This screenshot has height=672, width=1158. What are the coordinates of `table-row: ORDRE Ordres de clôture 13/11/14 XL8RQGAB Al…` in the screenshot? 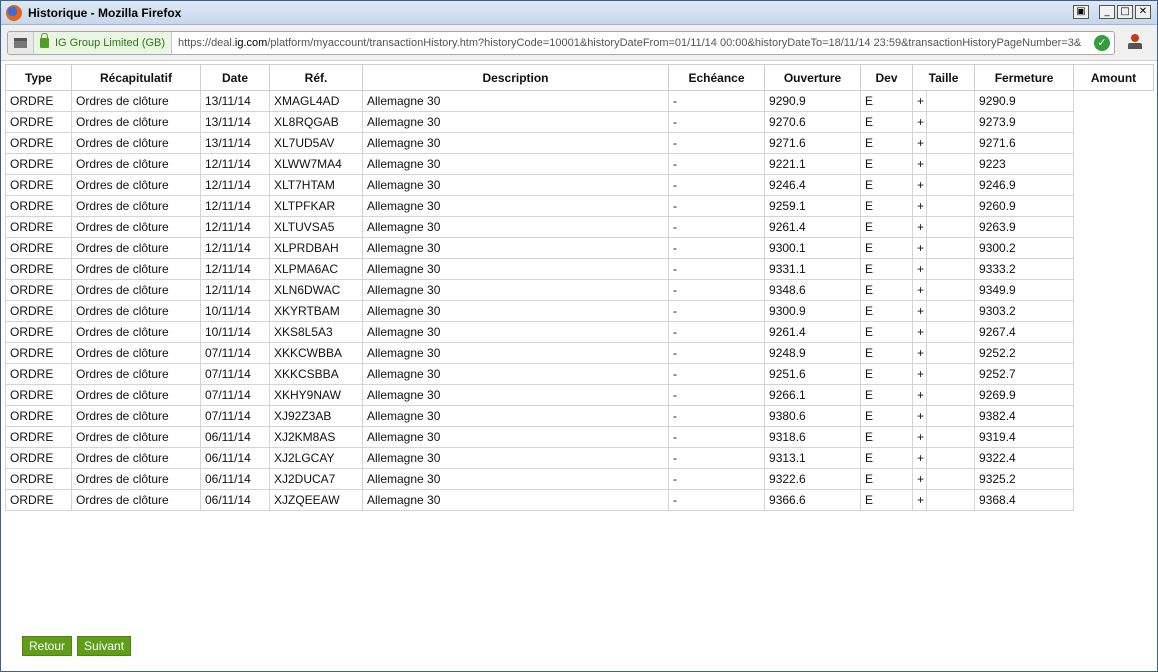 It's located at (579, 122).